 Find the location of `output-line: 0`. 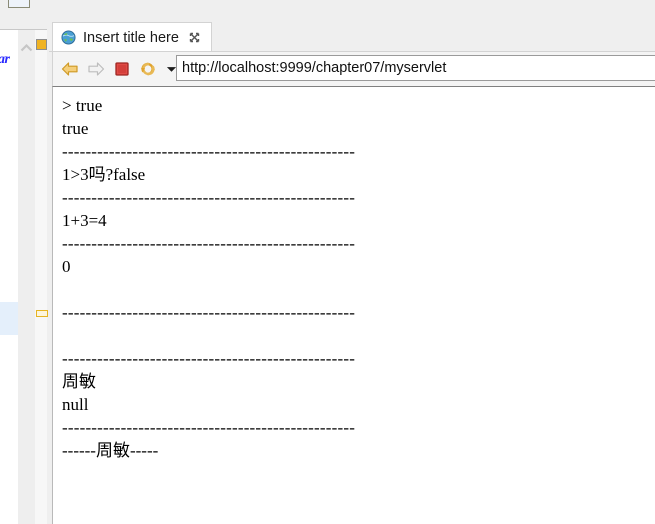

output-line: 0 is located at coordinates (66, 266).